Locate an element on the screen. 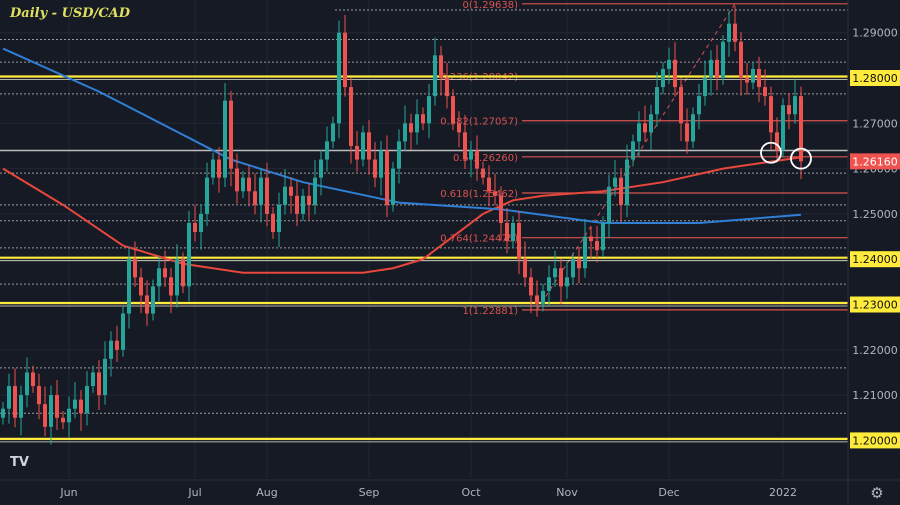 This screenshot has width=900, height=505. fib-level-label: 1(1.22881) is located at coordinates (490, 311).